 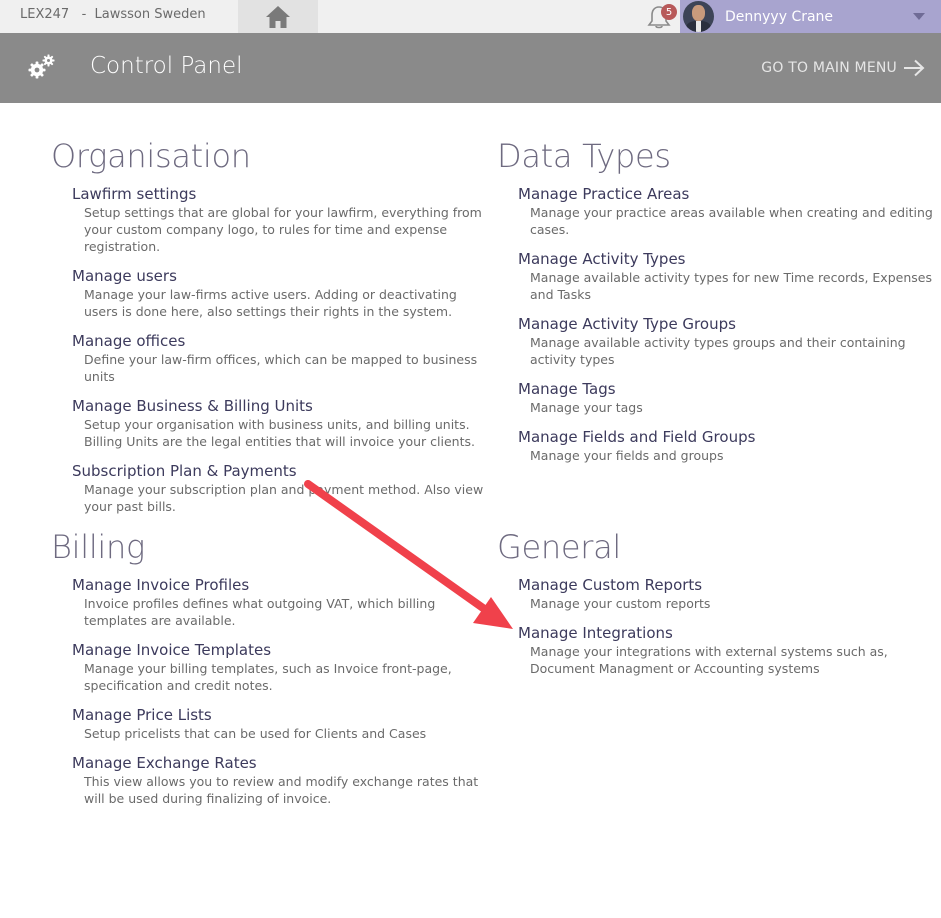 What do you see at coordinates (829, 68) in the screenshot?
I see `main-menu-label: GO TO MAIN MENU` at bounding box center [829, 68].